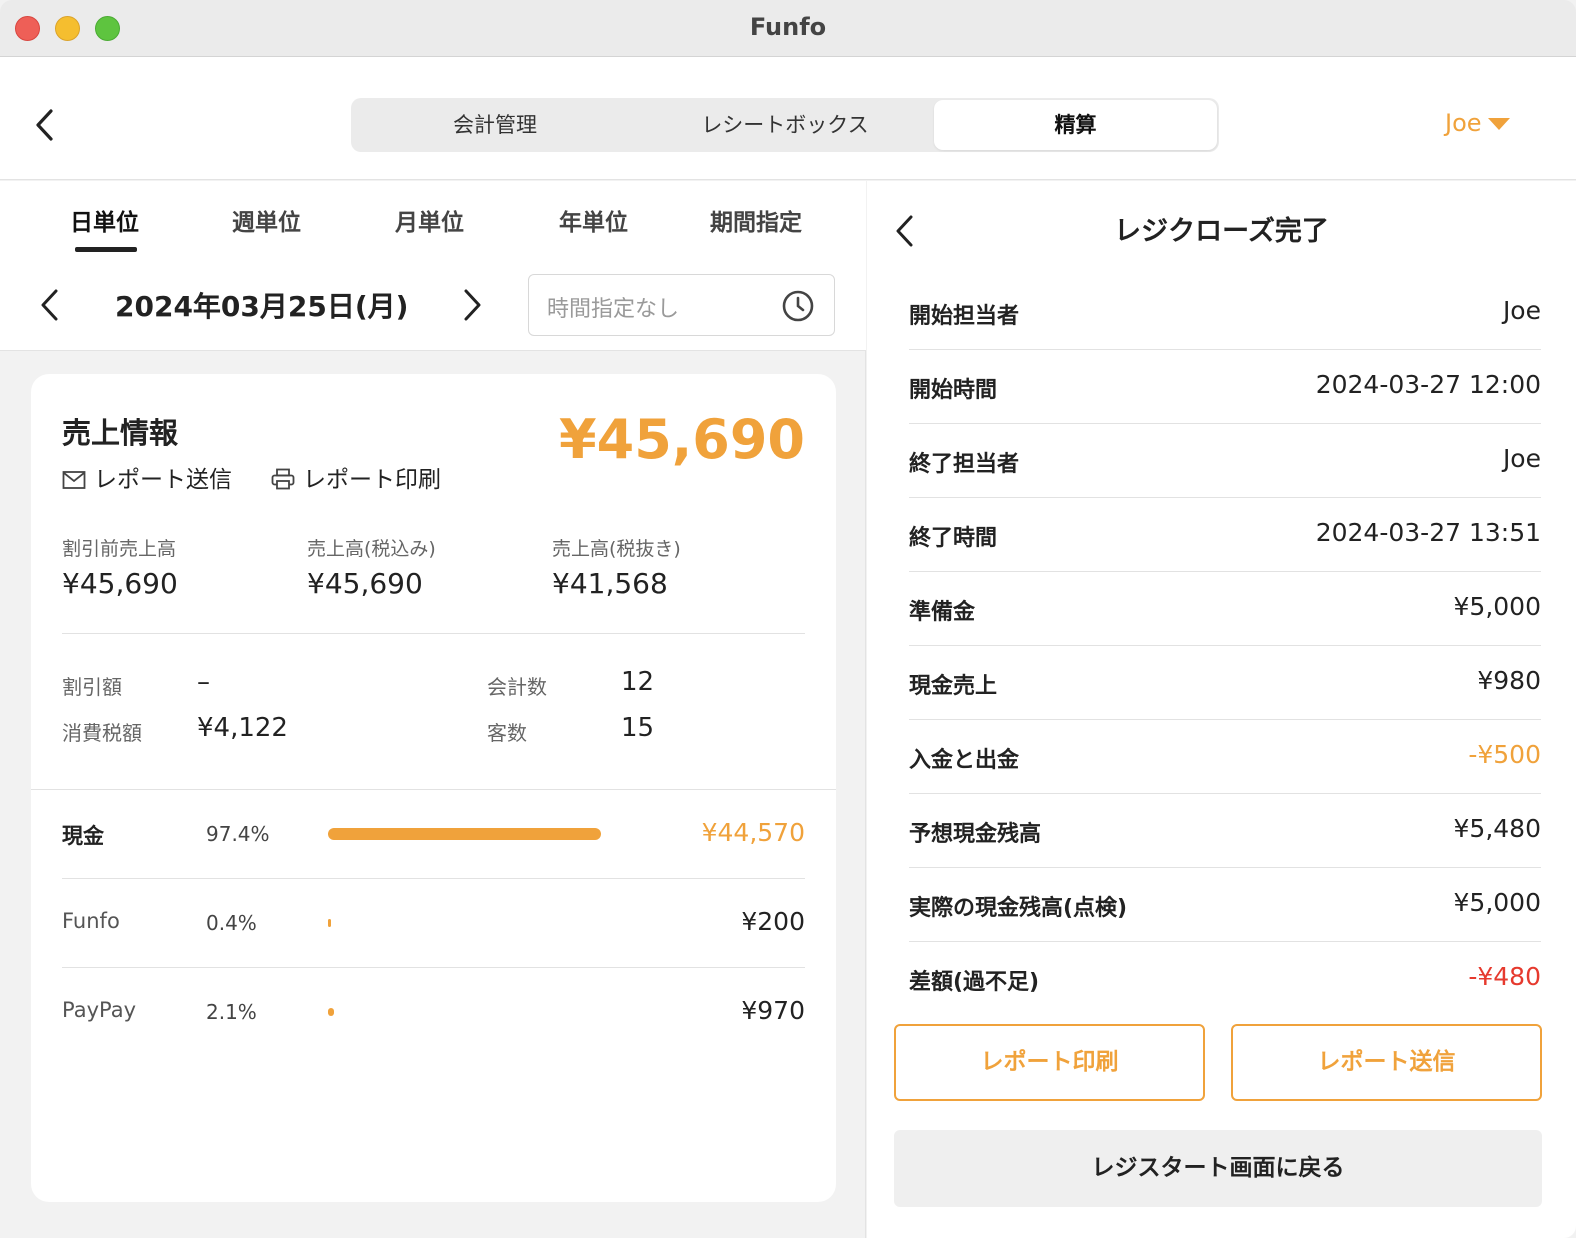 This screenshot has width=1576, height=1238. I want to click on discount-label: 割引額, so click(92, 687).